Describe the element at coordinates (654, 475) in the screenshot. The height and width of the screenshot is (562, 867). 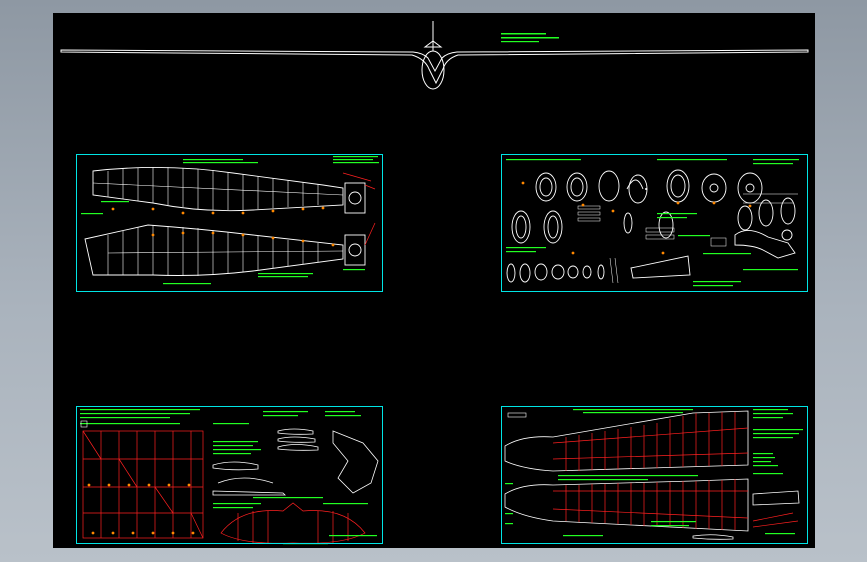
I see `sheet-border-wing-panels` at that location.